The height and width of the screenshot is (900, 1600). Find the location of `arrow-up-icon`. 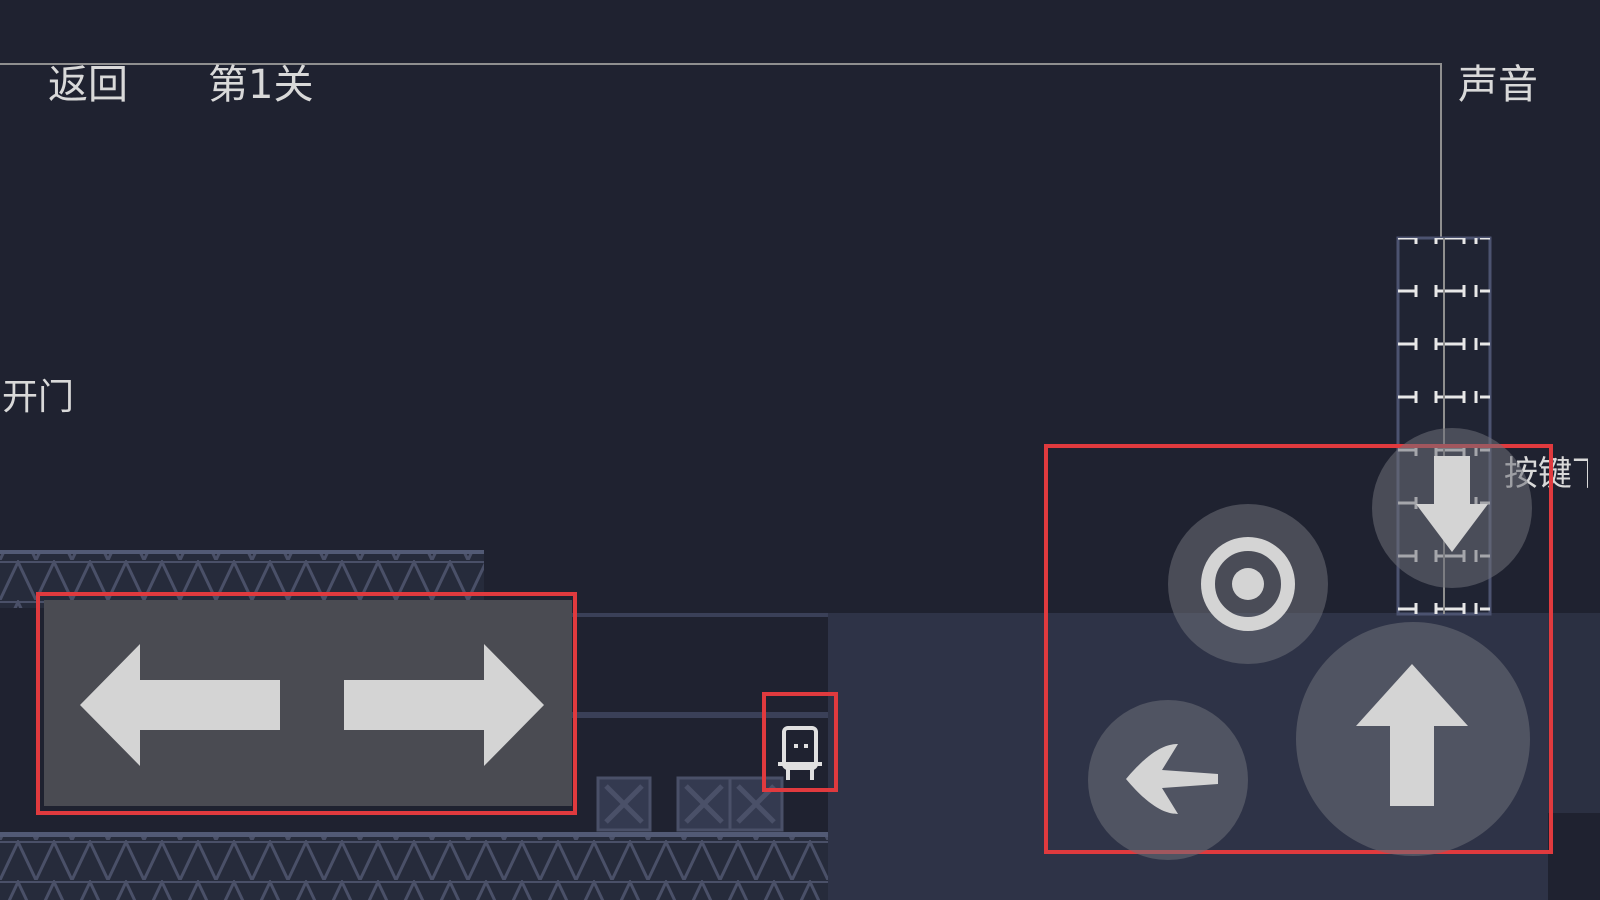

arrow-up-icon is located at coordinates (1412, 735).